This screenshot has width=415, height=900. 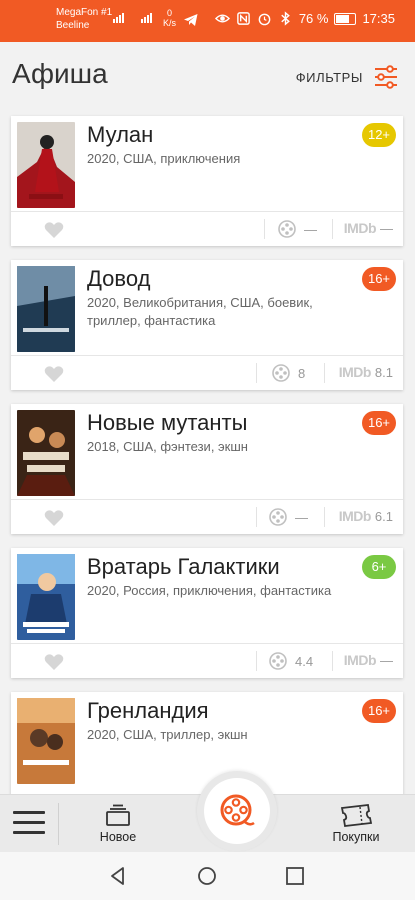 I want to click on imdb-rating: IMDb 8.1, so click(x=366, y=372).